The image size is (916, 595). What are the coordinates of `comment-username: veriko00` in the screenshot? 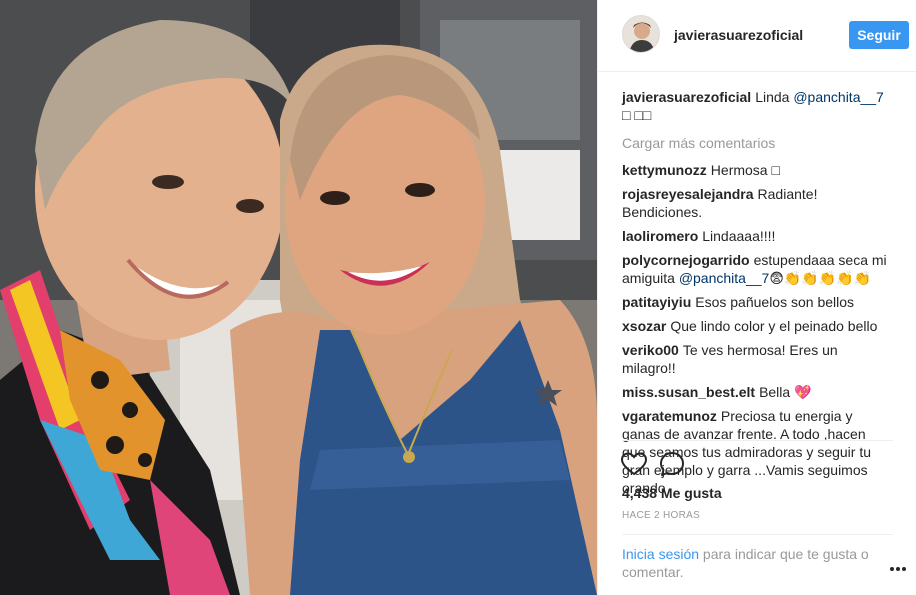 It's located at (650, 350).